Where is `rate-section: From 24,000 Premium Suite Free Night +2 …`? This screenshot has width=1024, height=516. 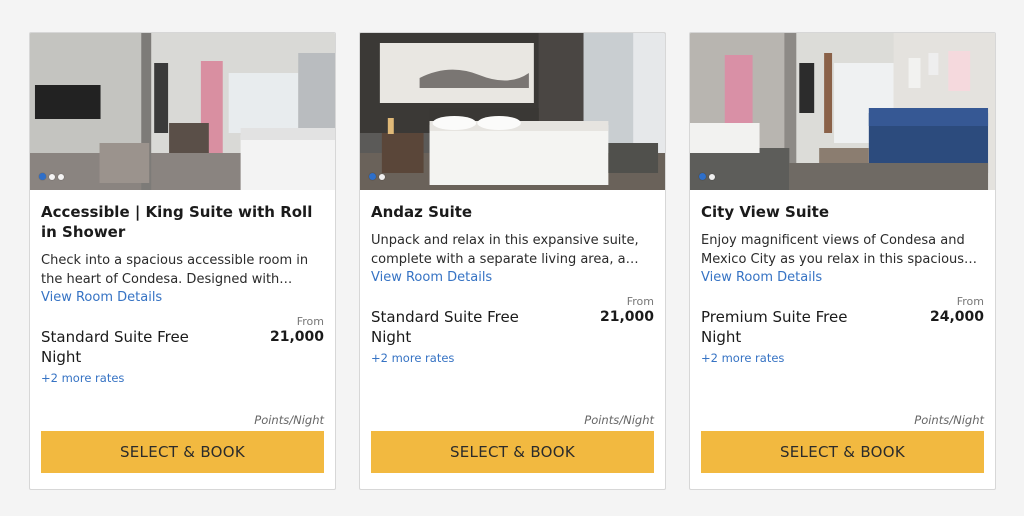
rate-section: From 24,000 Premium Suite Free Night +2 … is located at coordinates (842, 330).